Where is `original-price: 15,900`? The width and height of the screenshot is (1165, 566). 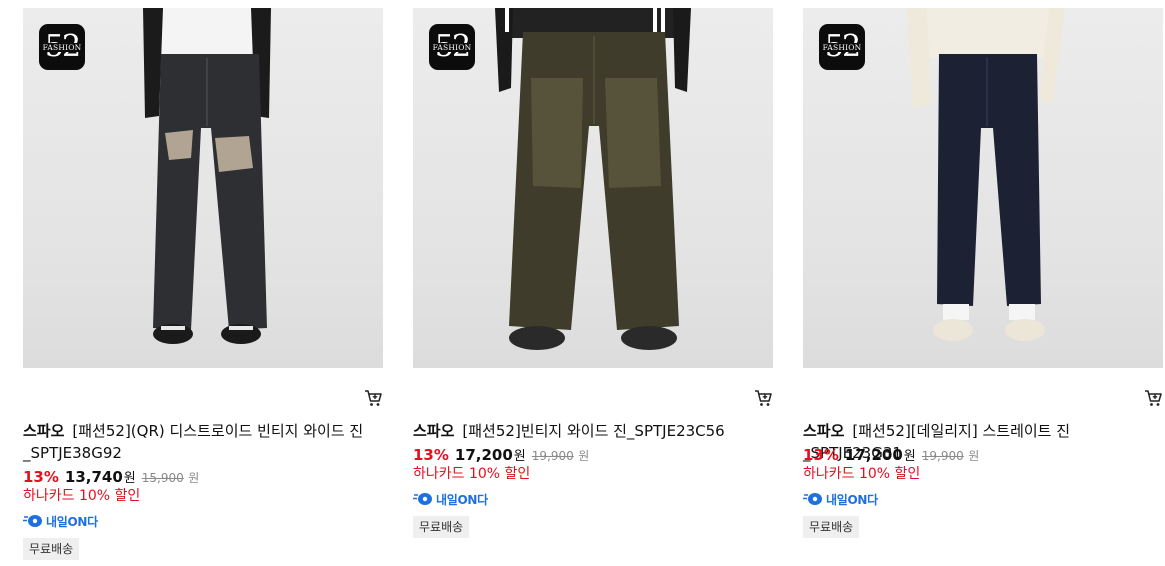
original-price: 15,900 is located at coordinates (162, 478).